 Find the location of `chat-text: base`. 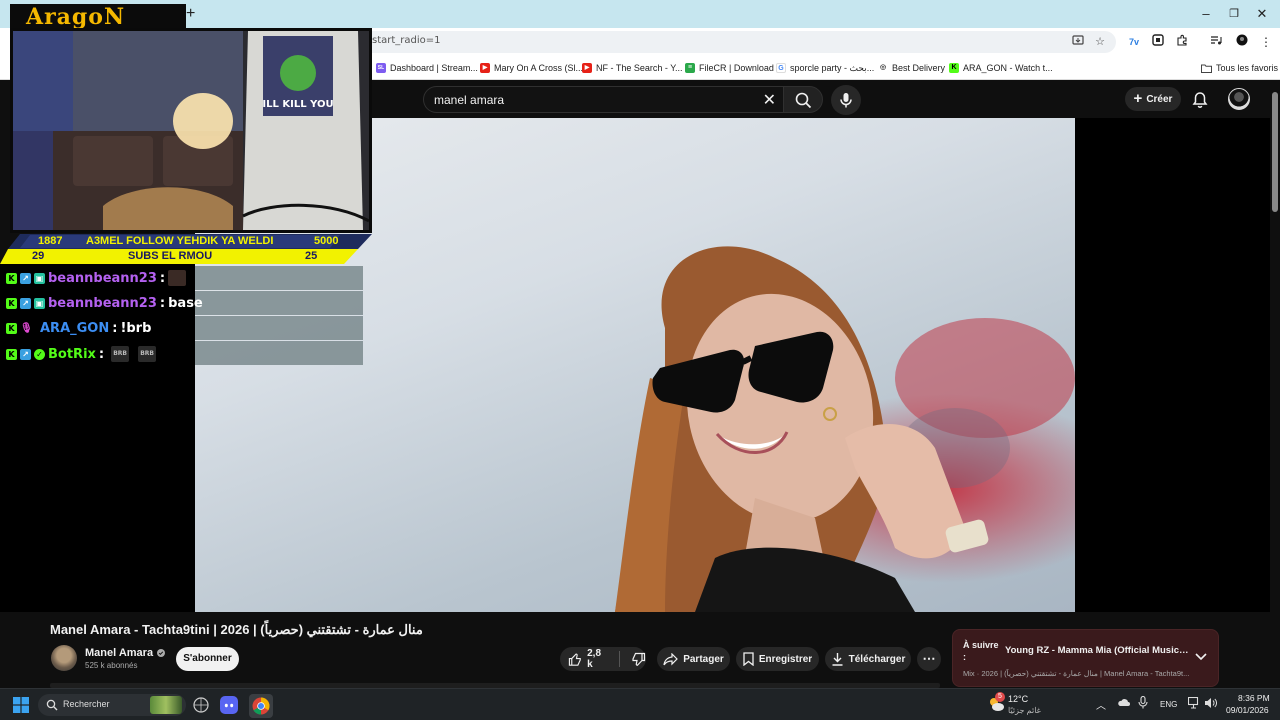

chat-text: base is located at coordinates (185, 303).